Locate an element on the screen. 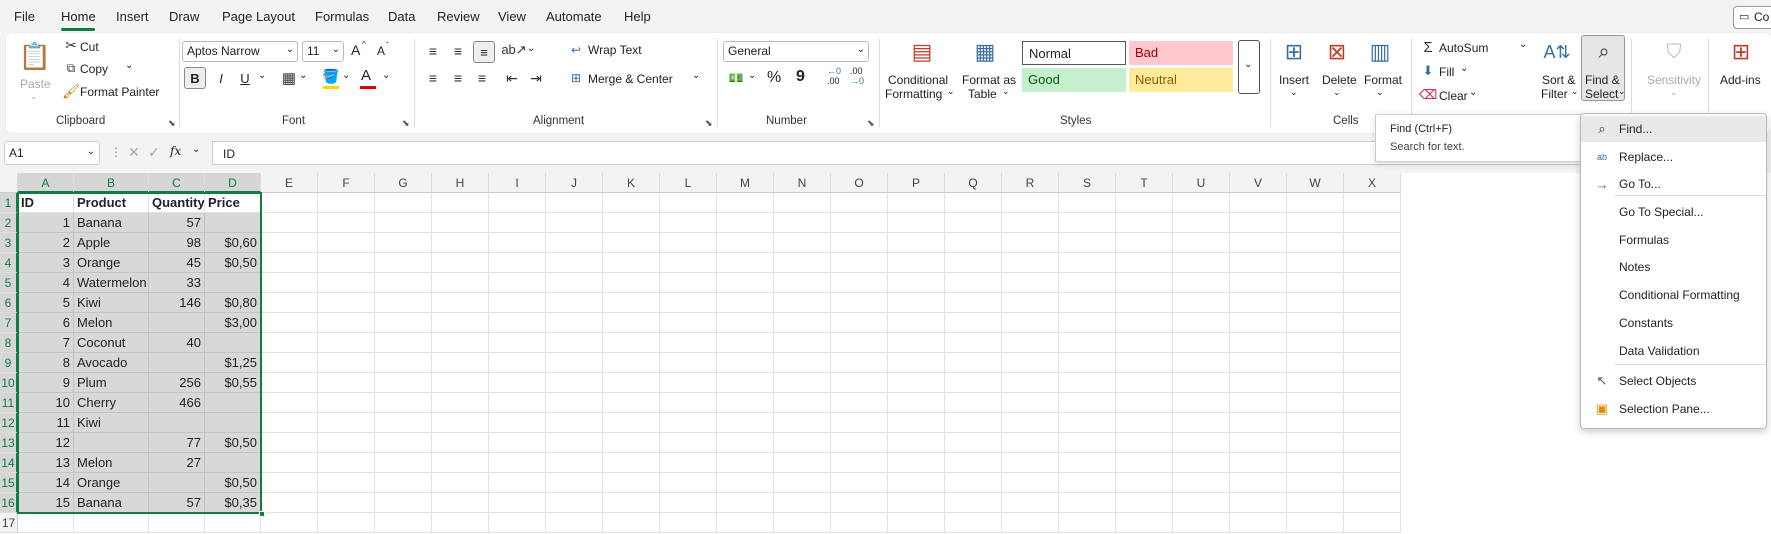 This screenshot has width=1771, height=534. column-header-q: Q is located at coordinates (973, 183).